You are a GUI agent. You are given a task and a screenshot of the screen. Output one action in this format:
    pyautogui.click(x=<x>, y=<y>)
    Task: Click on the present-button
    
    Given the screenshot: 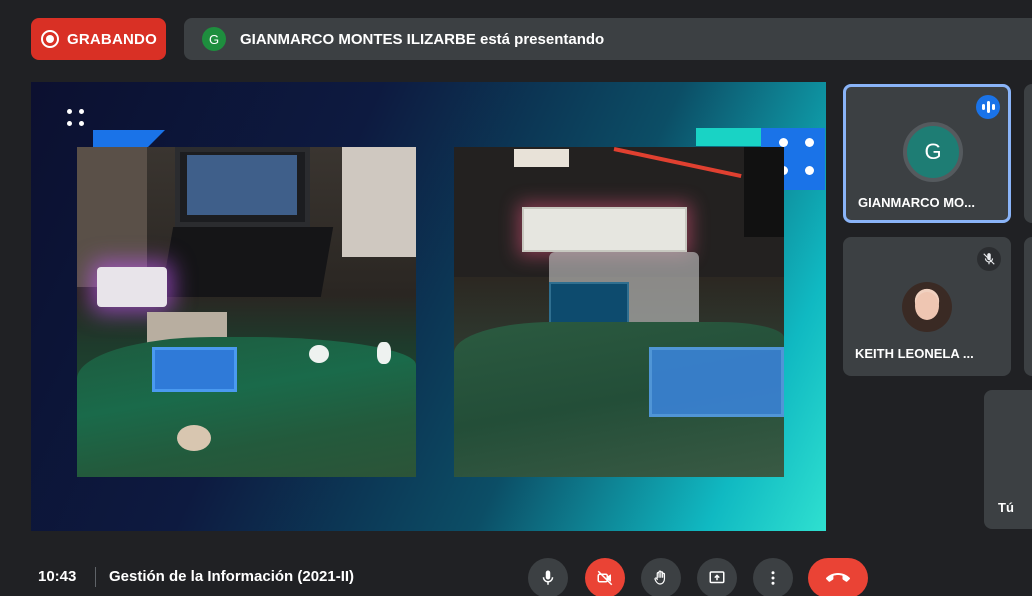 What is the action you would take?
    pyautogui.click(x=717, y=577)
    